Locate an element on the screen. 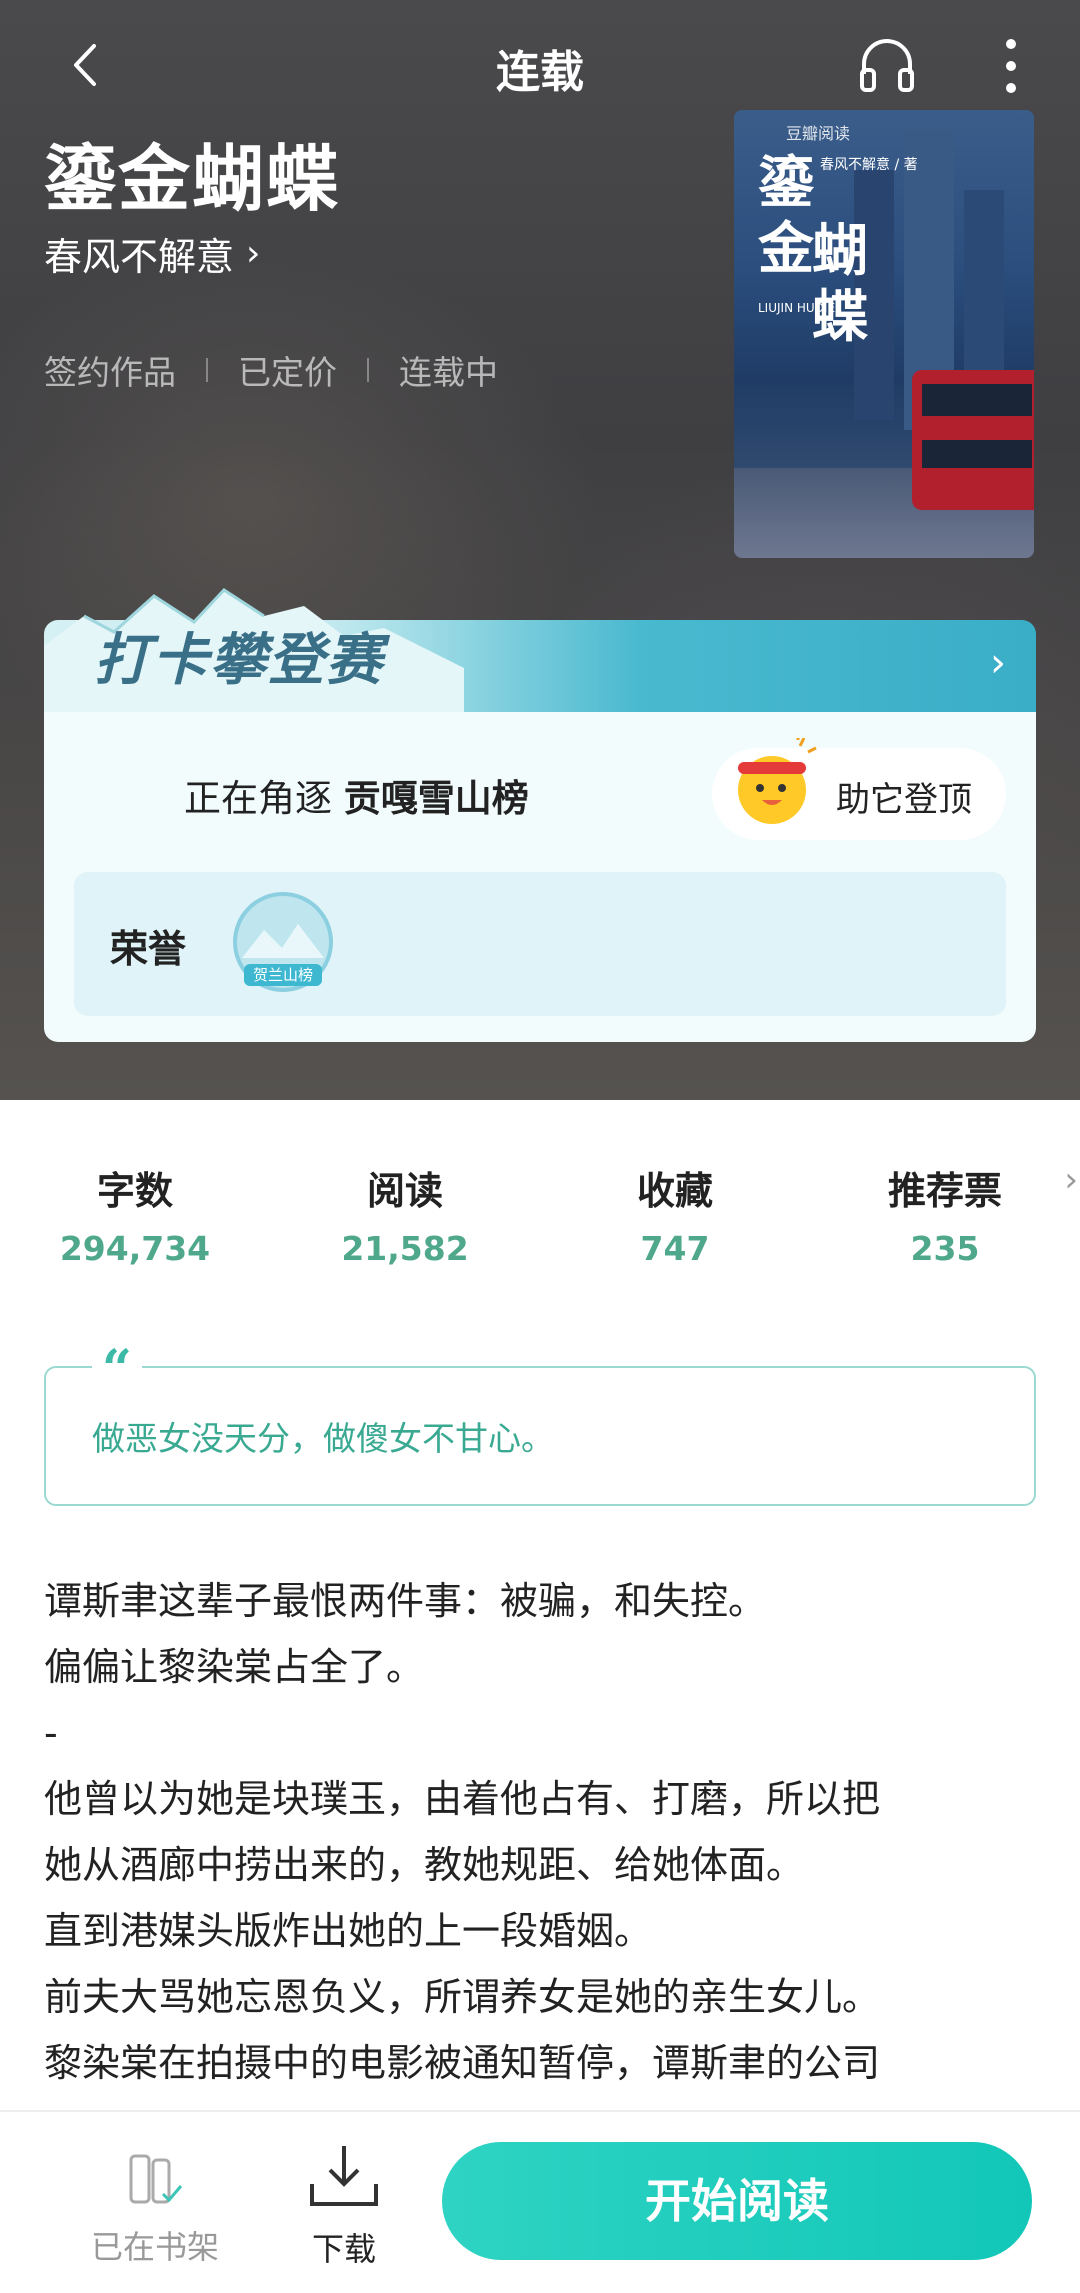 The height and width of the screenshot is (2293, 1080). book-stats: 字数 294,734 阅读 21,582 收藏 747 推荐票 235 › is located at coordinates (540, 1225).